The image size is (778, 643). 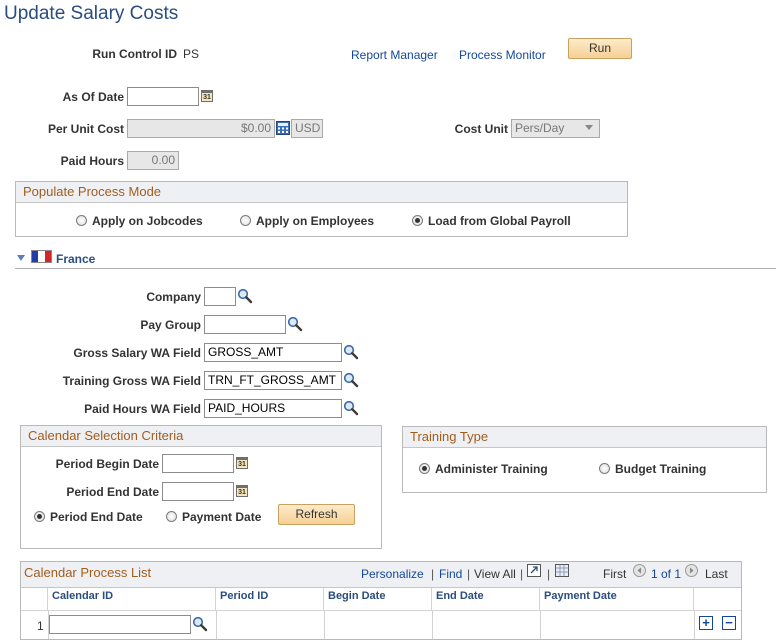 What do you see at coordinates (491, 469) in the screenshot?
I see `radio-administer-training-label: Administer Training` at bounding box center [491, 469].